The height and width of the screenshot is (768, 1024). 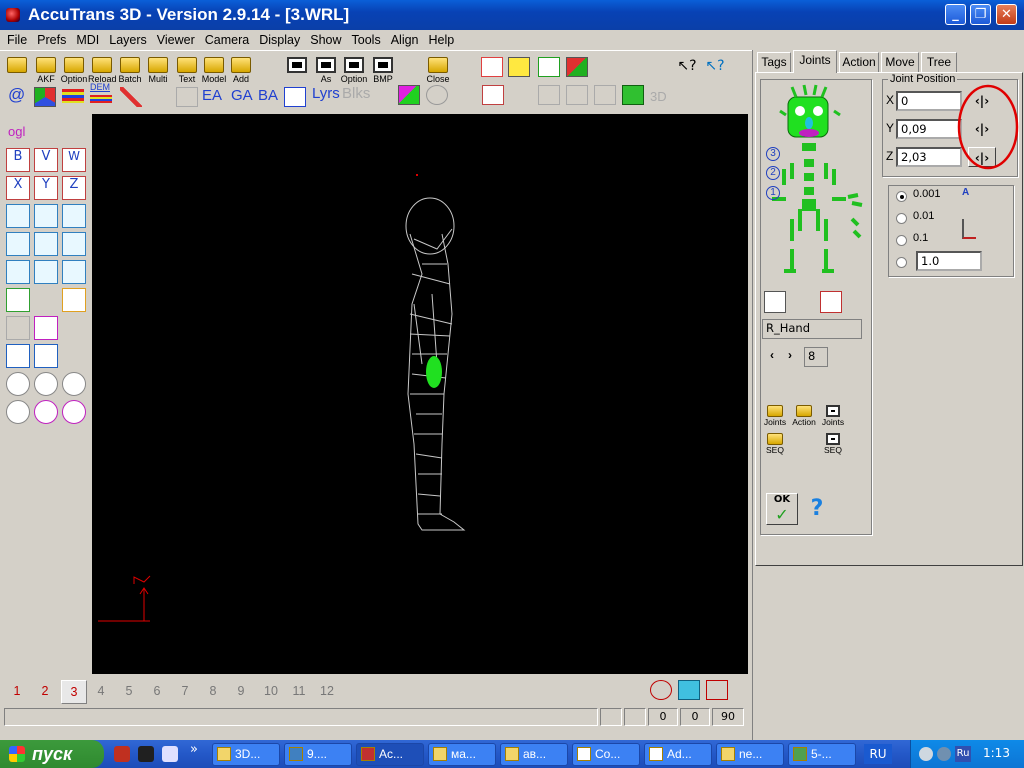 I want to click on lightbulb-icon, so click(x=519, y=67).